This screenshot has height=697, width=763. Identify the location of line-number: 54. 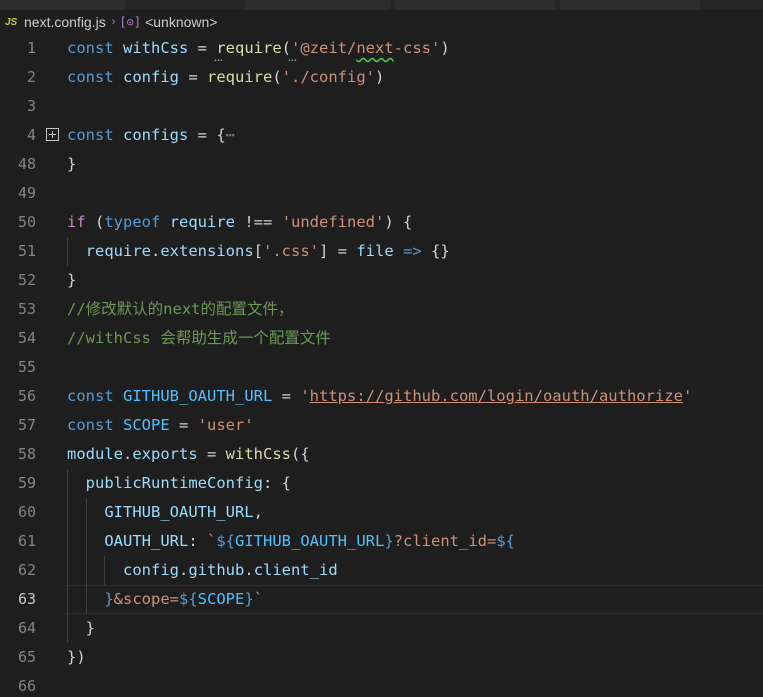
(26, 338).